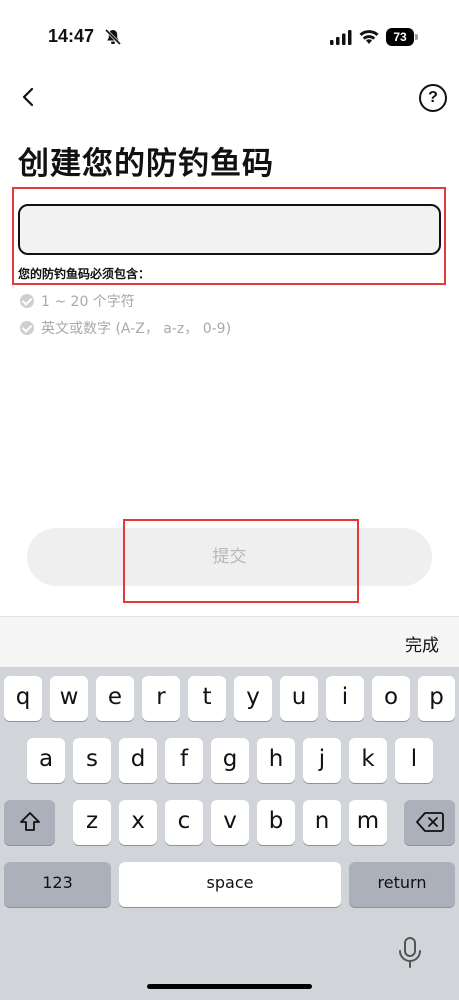 The width and height of the screenshot is (459, 1000). Describe the element at coordinates (138, 822) in the screenshot. I see `key-x: x` at that location.